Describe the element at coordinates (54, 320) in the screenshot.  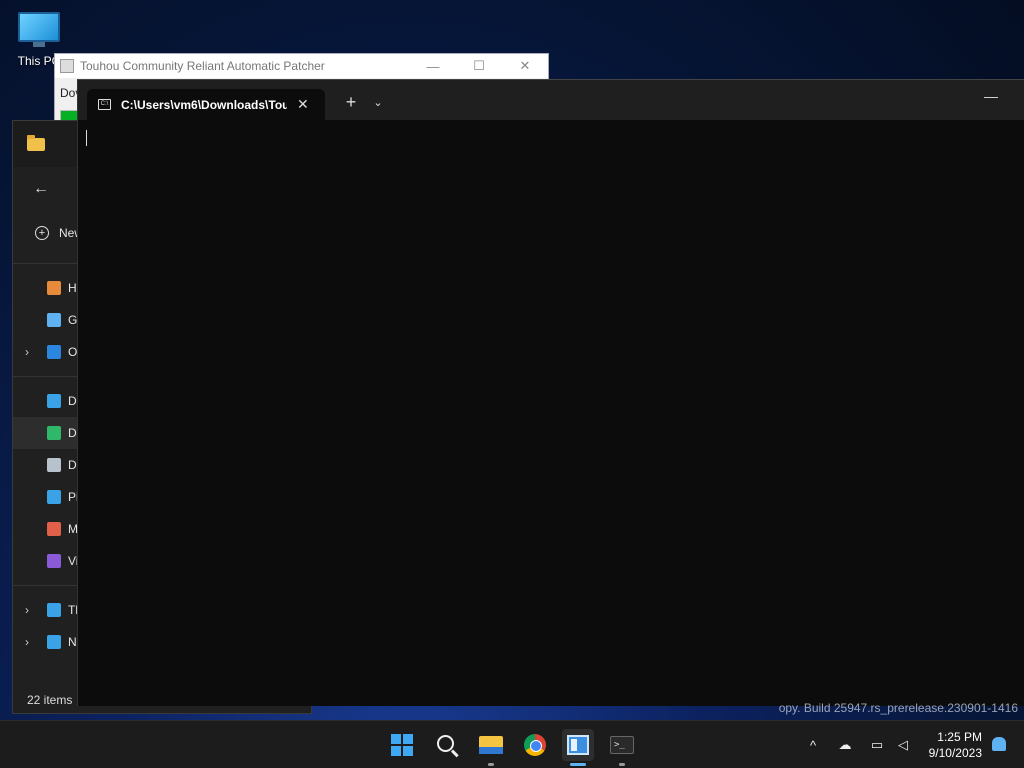
I see `gallery-icon` at that location.